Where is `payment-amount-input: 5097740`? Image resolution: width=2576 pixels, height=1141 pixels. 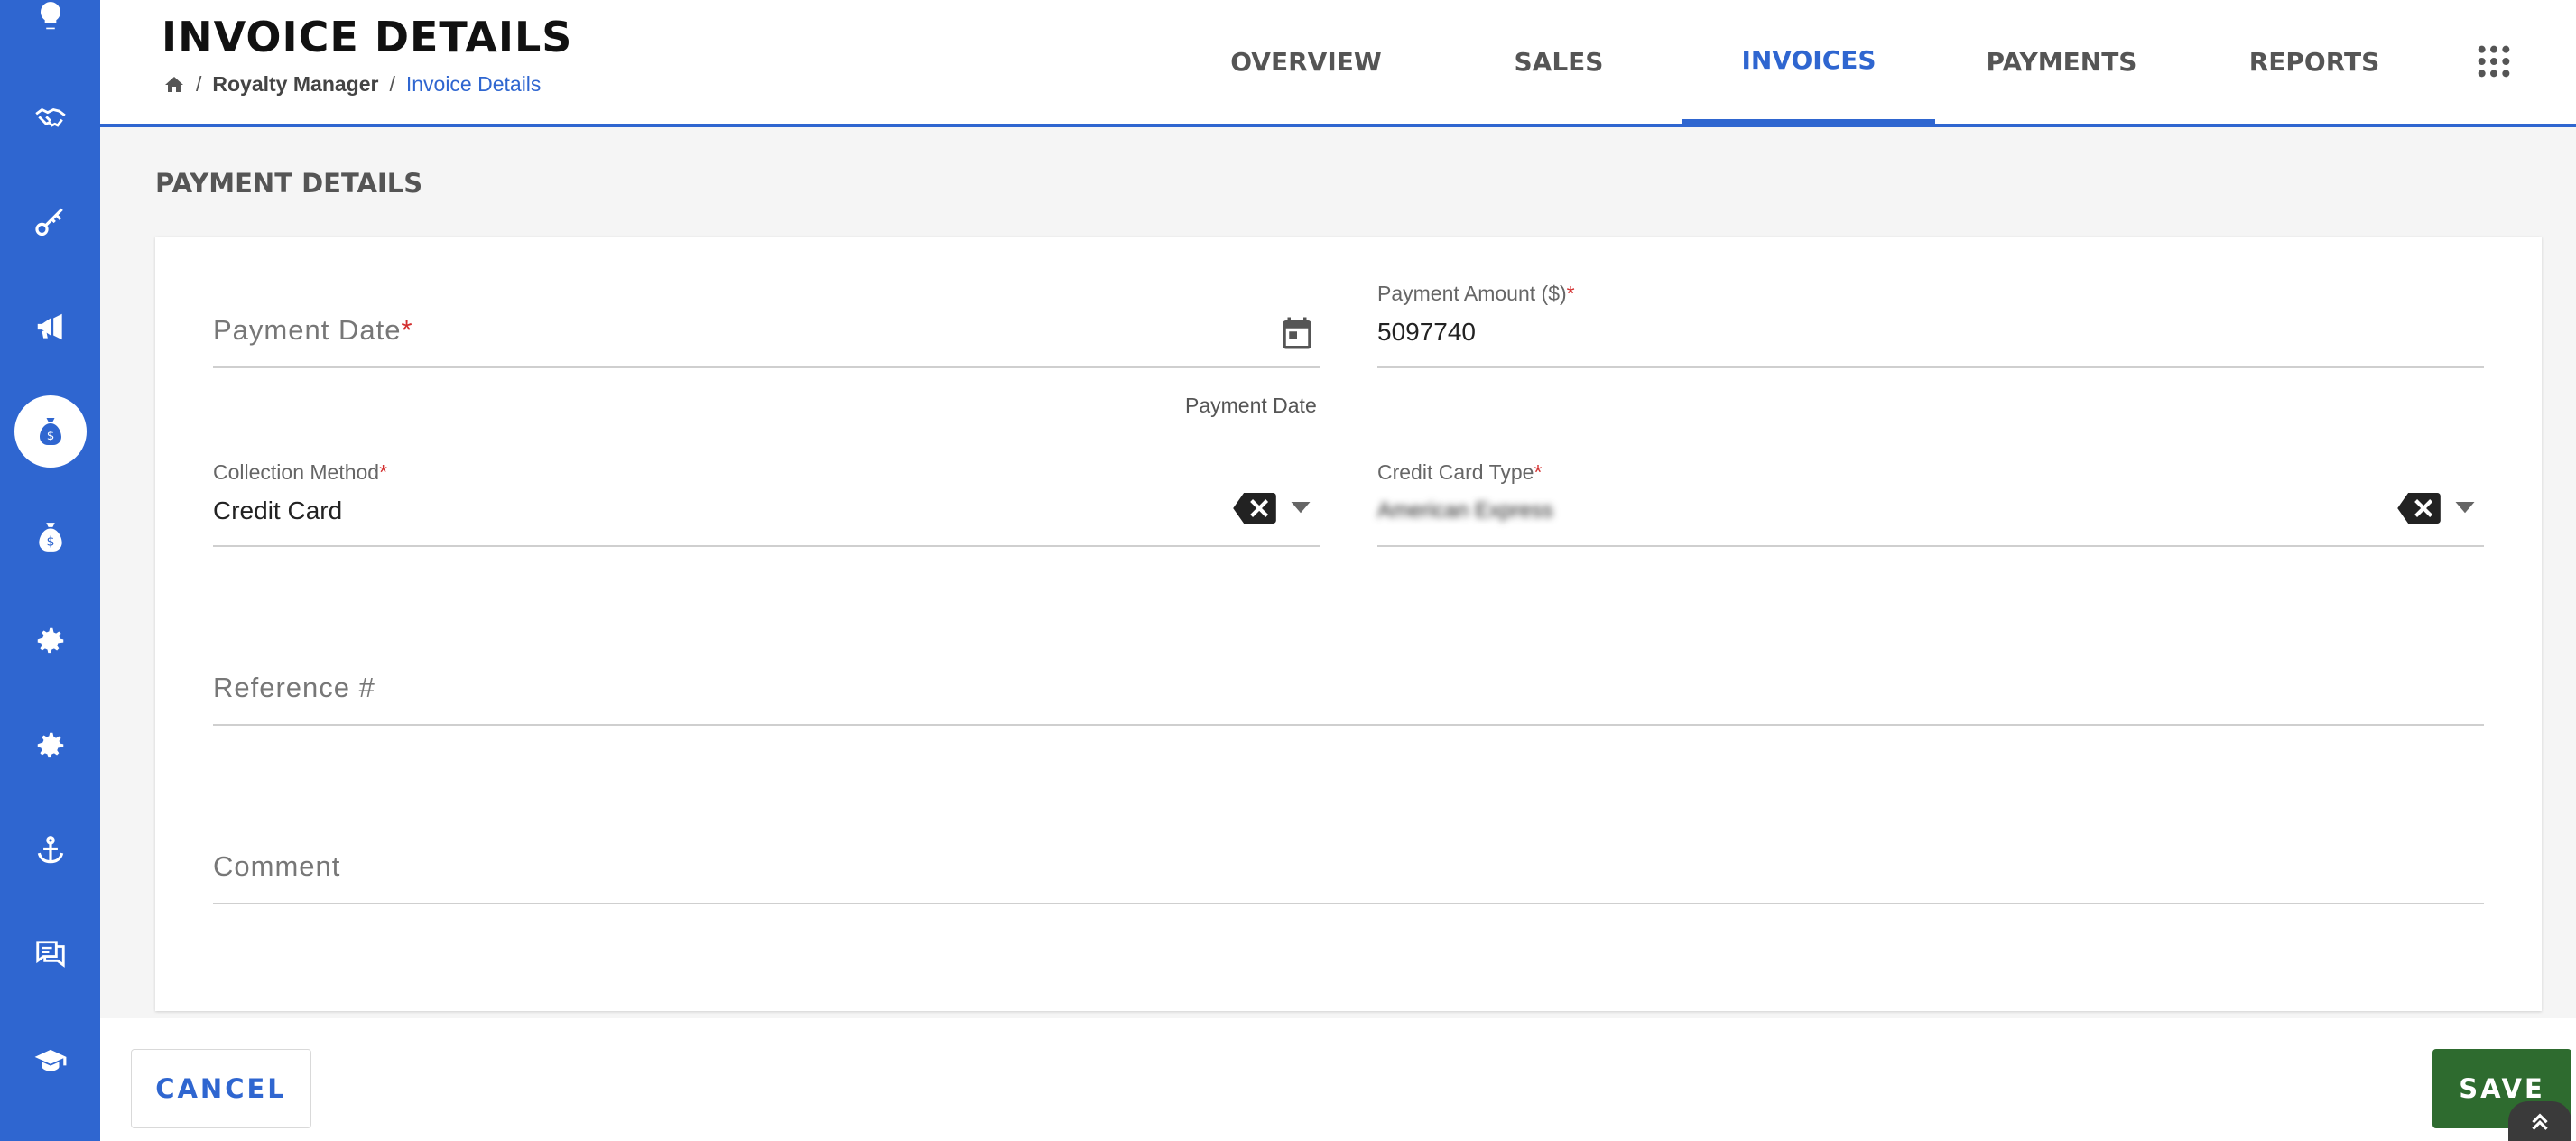 payment-amount-input: 5097740 is located at coordinates (1426, 333).